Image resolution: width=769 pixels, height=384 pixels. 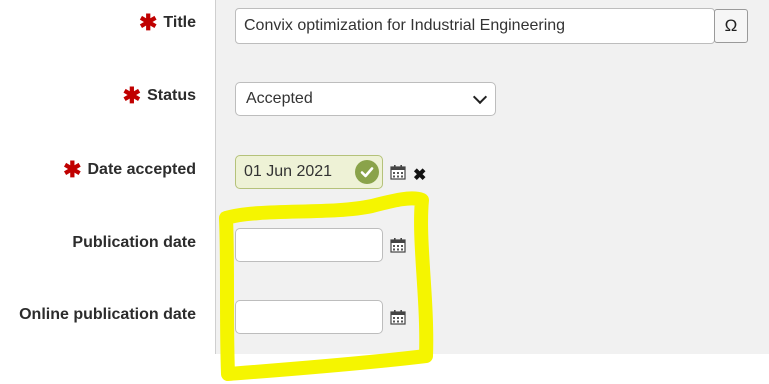 I want to click on status-selected-value: Accepted, so click(x=279, y=98).